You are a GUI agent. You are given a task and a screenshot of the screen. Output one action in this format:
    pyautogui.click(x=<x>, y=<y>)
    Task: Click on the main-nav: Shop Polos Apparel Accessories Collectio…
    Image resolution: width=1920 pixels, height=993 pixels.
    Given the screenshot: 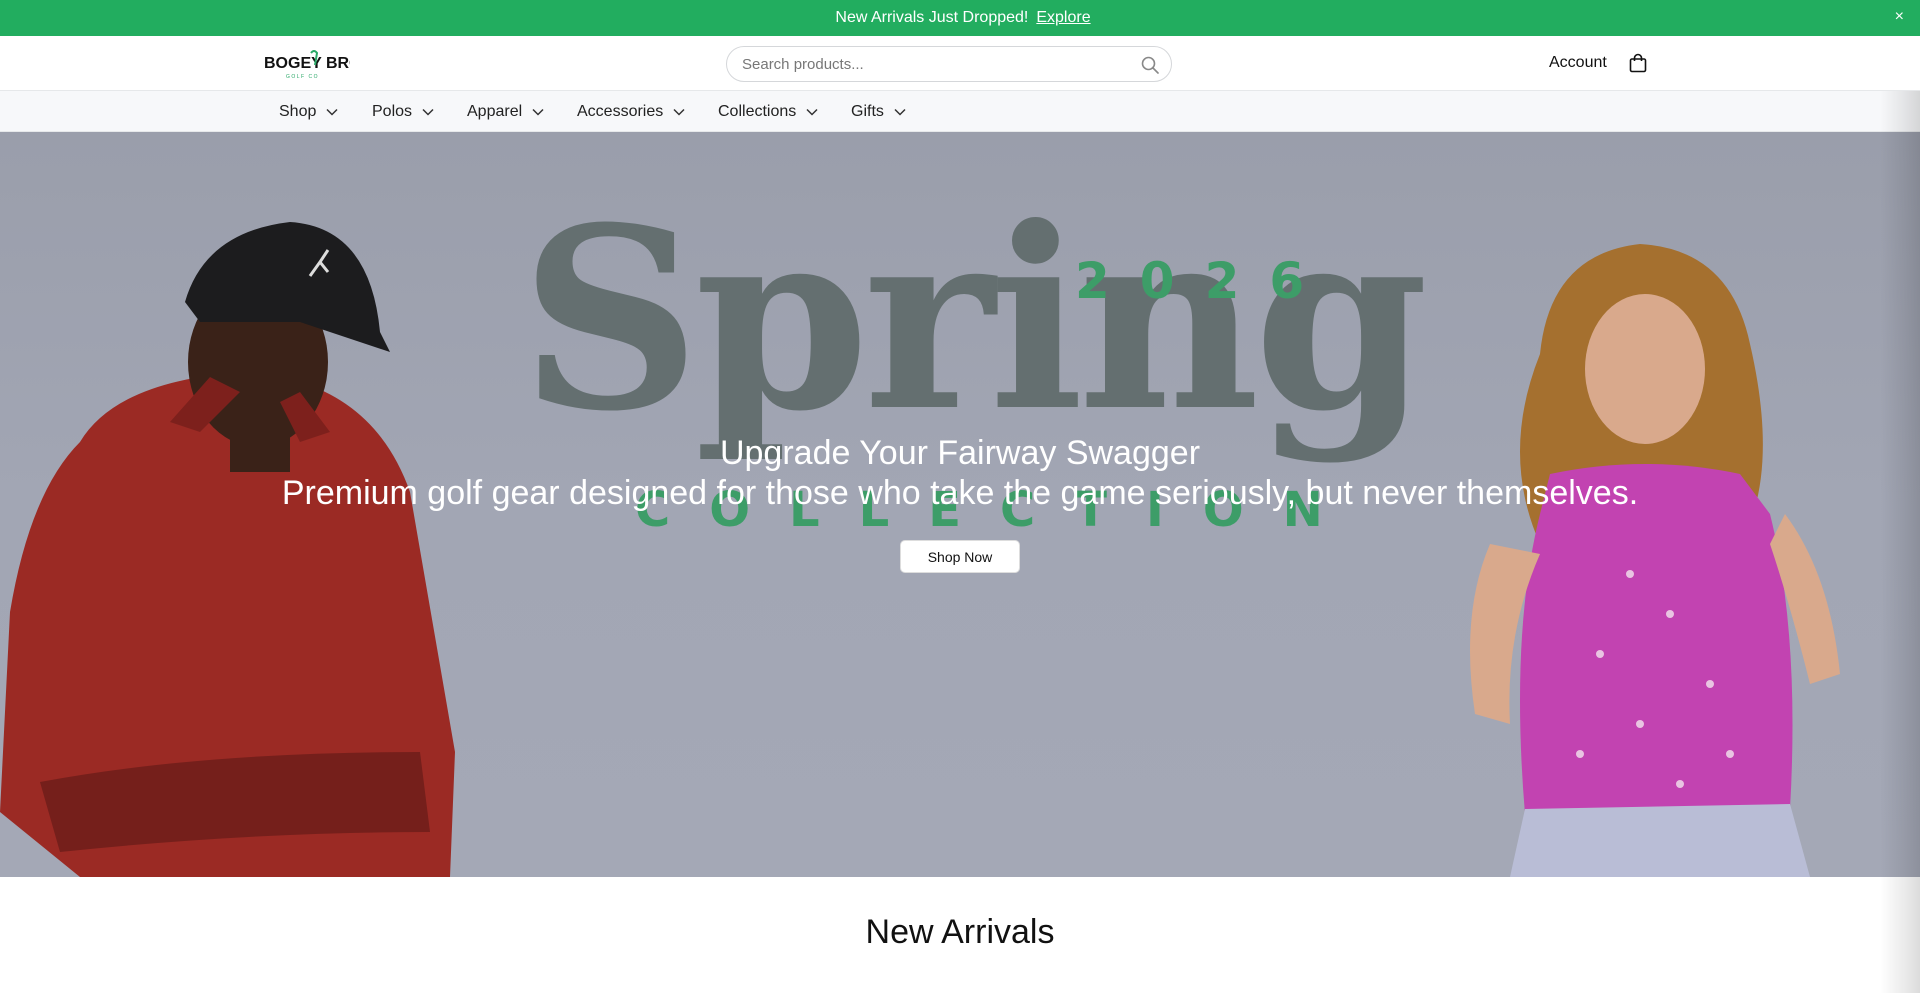 What is the action you would take?
    pyautogui.click(x=960, y=111)
    